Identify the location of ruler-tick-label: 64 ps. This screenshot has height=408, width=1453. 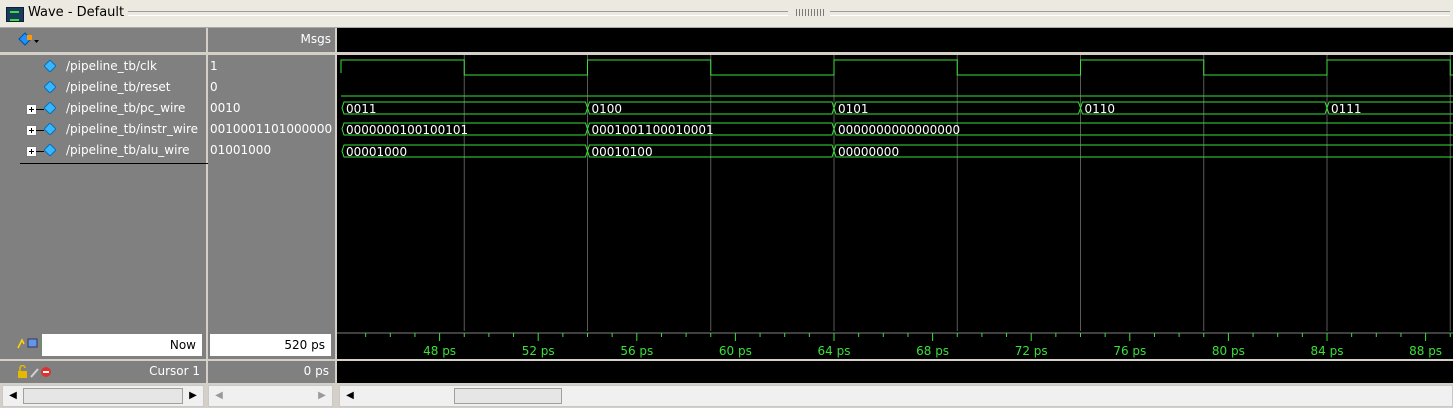
(834, 351).